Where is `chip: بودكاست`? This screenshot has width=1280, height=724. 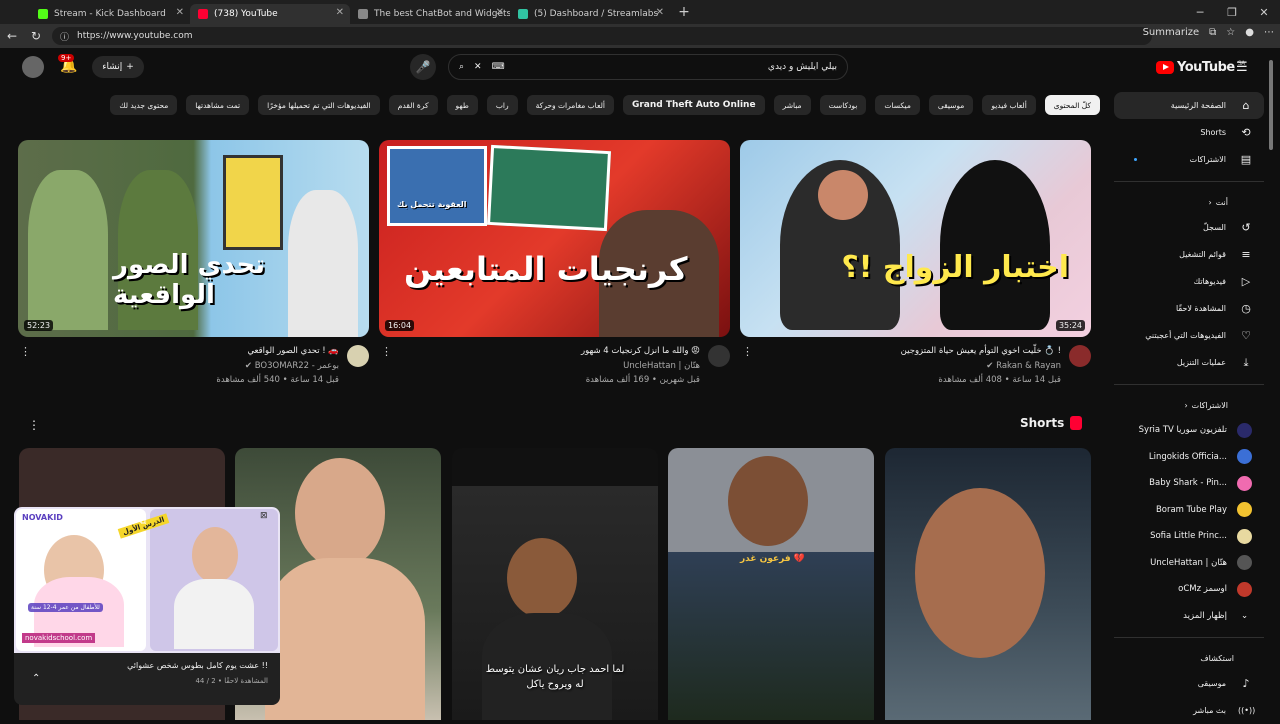 chip: بودكاست is located at coordinates (843, 105).